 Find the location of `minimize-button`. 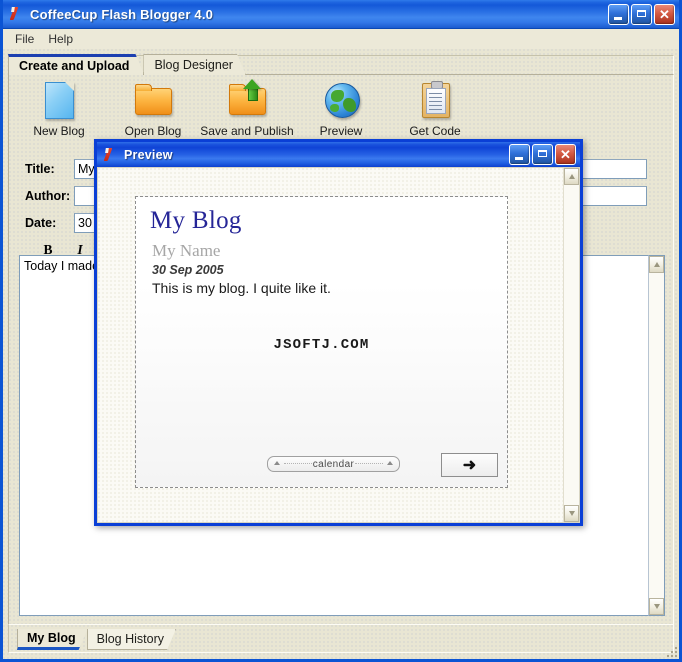

minimize-button is located at coordinates (618, 14).